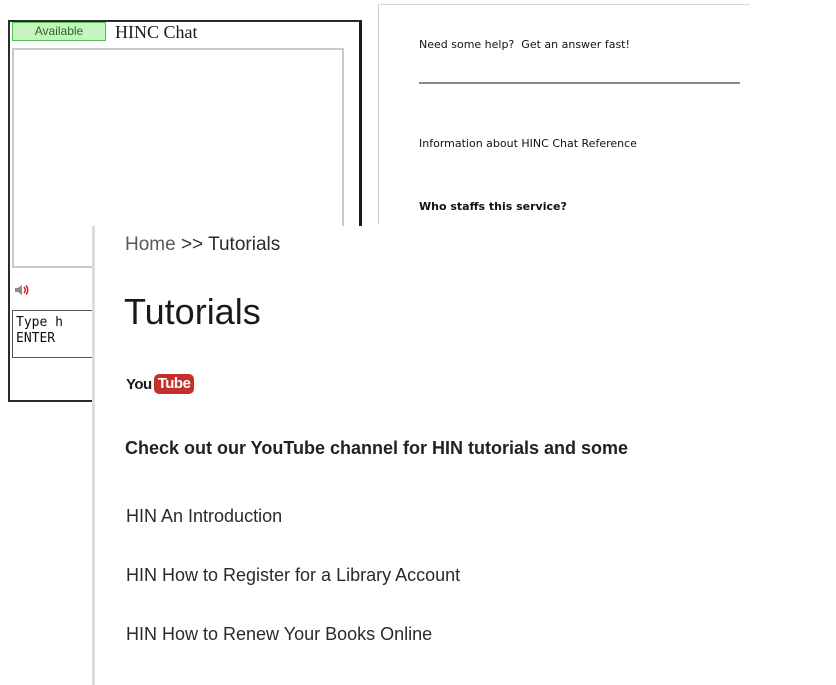 This screenshot has height=685, width=836. I want to click on chat-title: HINC Chat, so click(156, 32).